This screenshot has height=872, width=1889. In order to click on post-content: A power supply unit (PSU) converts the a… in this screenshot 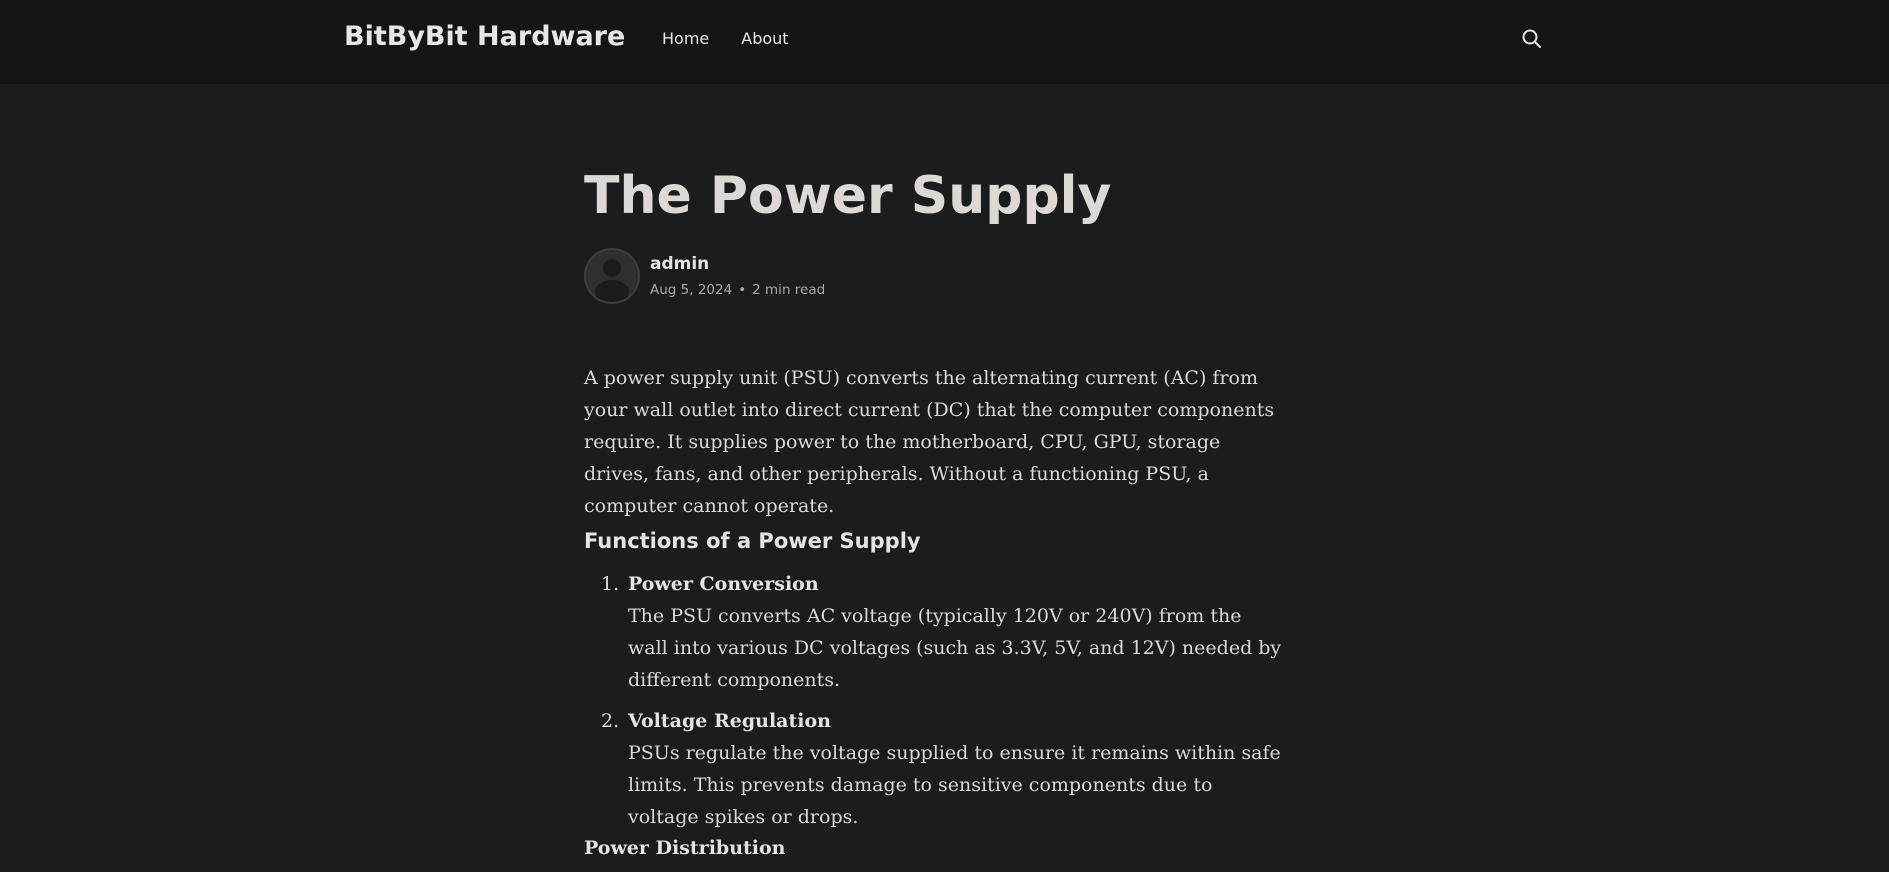, I will do `click(934, 442)`.